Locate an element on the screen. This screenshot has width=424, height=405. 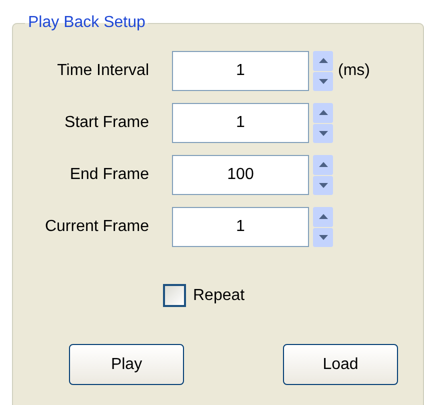
field-label: Start Frame is located at coordinates (106, 123).